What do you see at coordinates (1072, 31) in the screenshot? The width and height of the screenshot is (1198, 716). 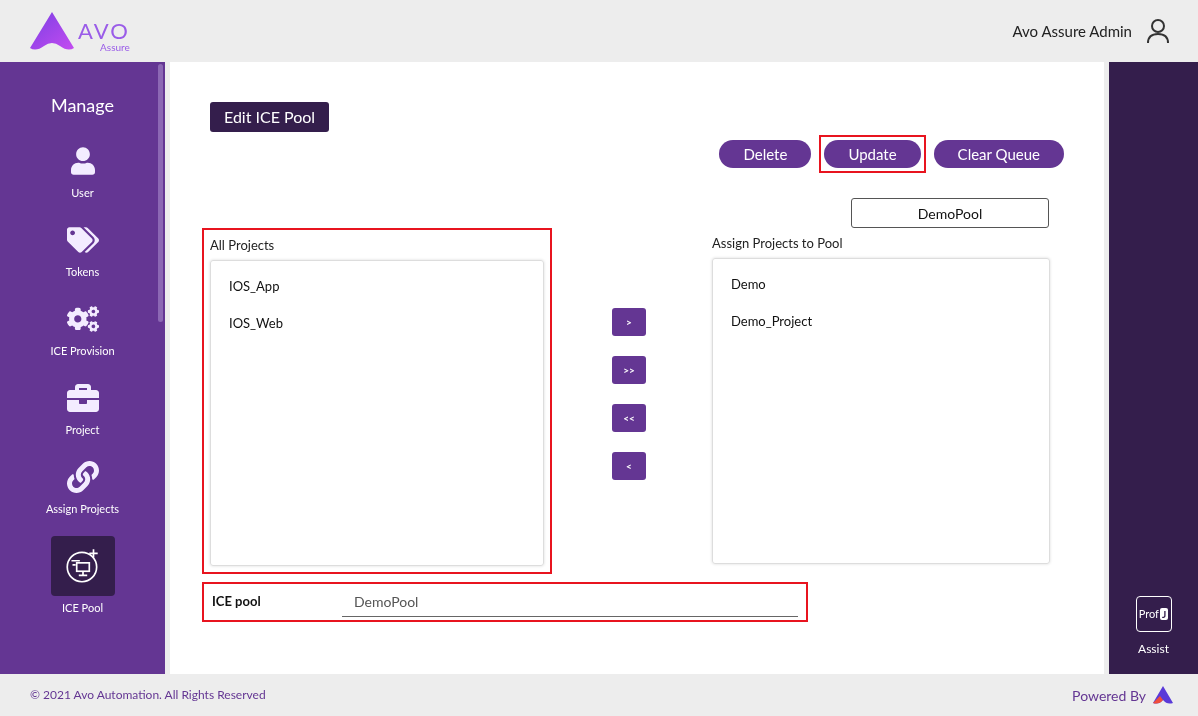 I see `user-name: Avo Assure Admin` at bounding box center [1072, 31].